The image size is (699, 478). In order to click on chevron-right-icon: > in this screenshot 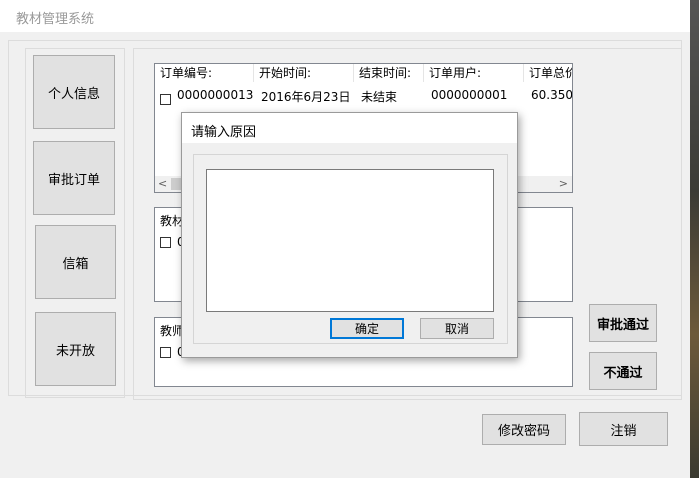, I will do `click(563, 183)`.